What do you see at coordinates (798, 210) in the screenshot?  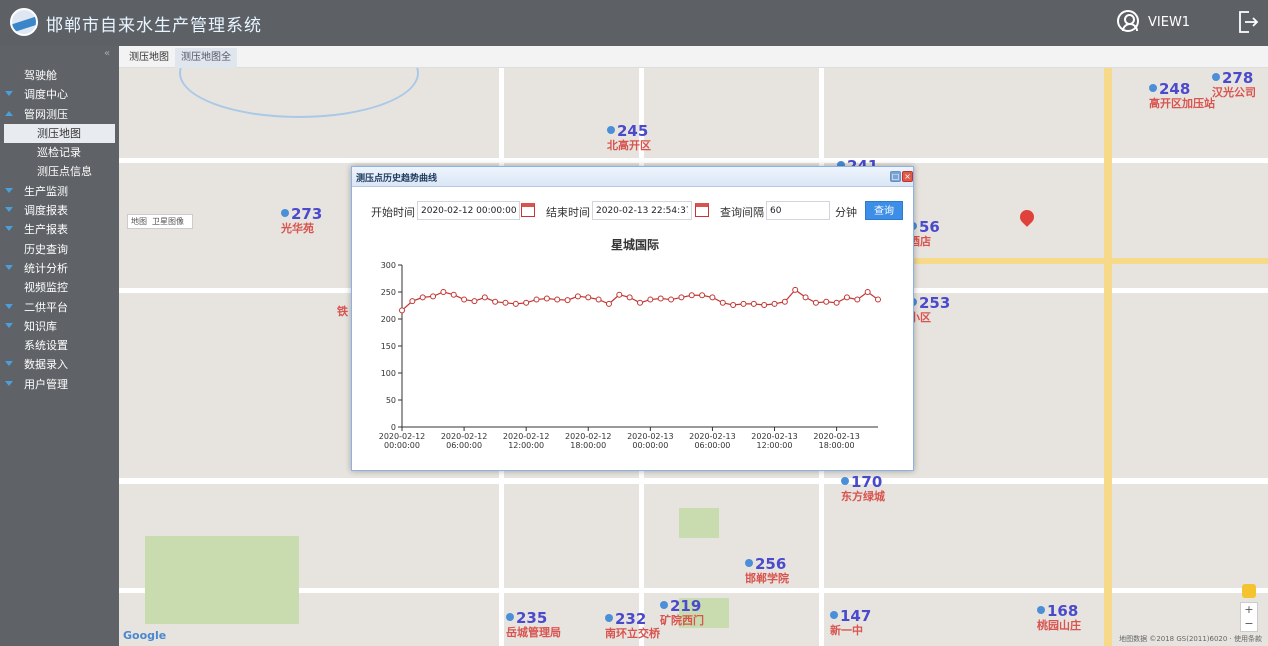 I see `interval-input` at bounding box center [798, 210].